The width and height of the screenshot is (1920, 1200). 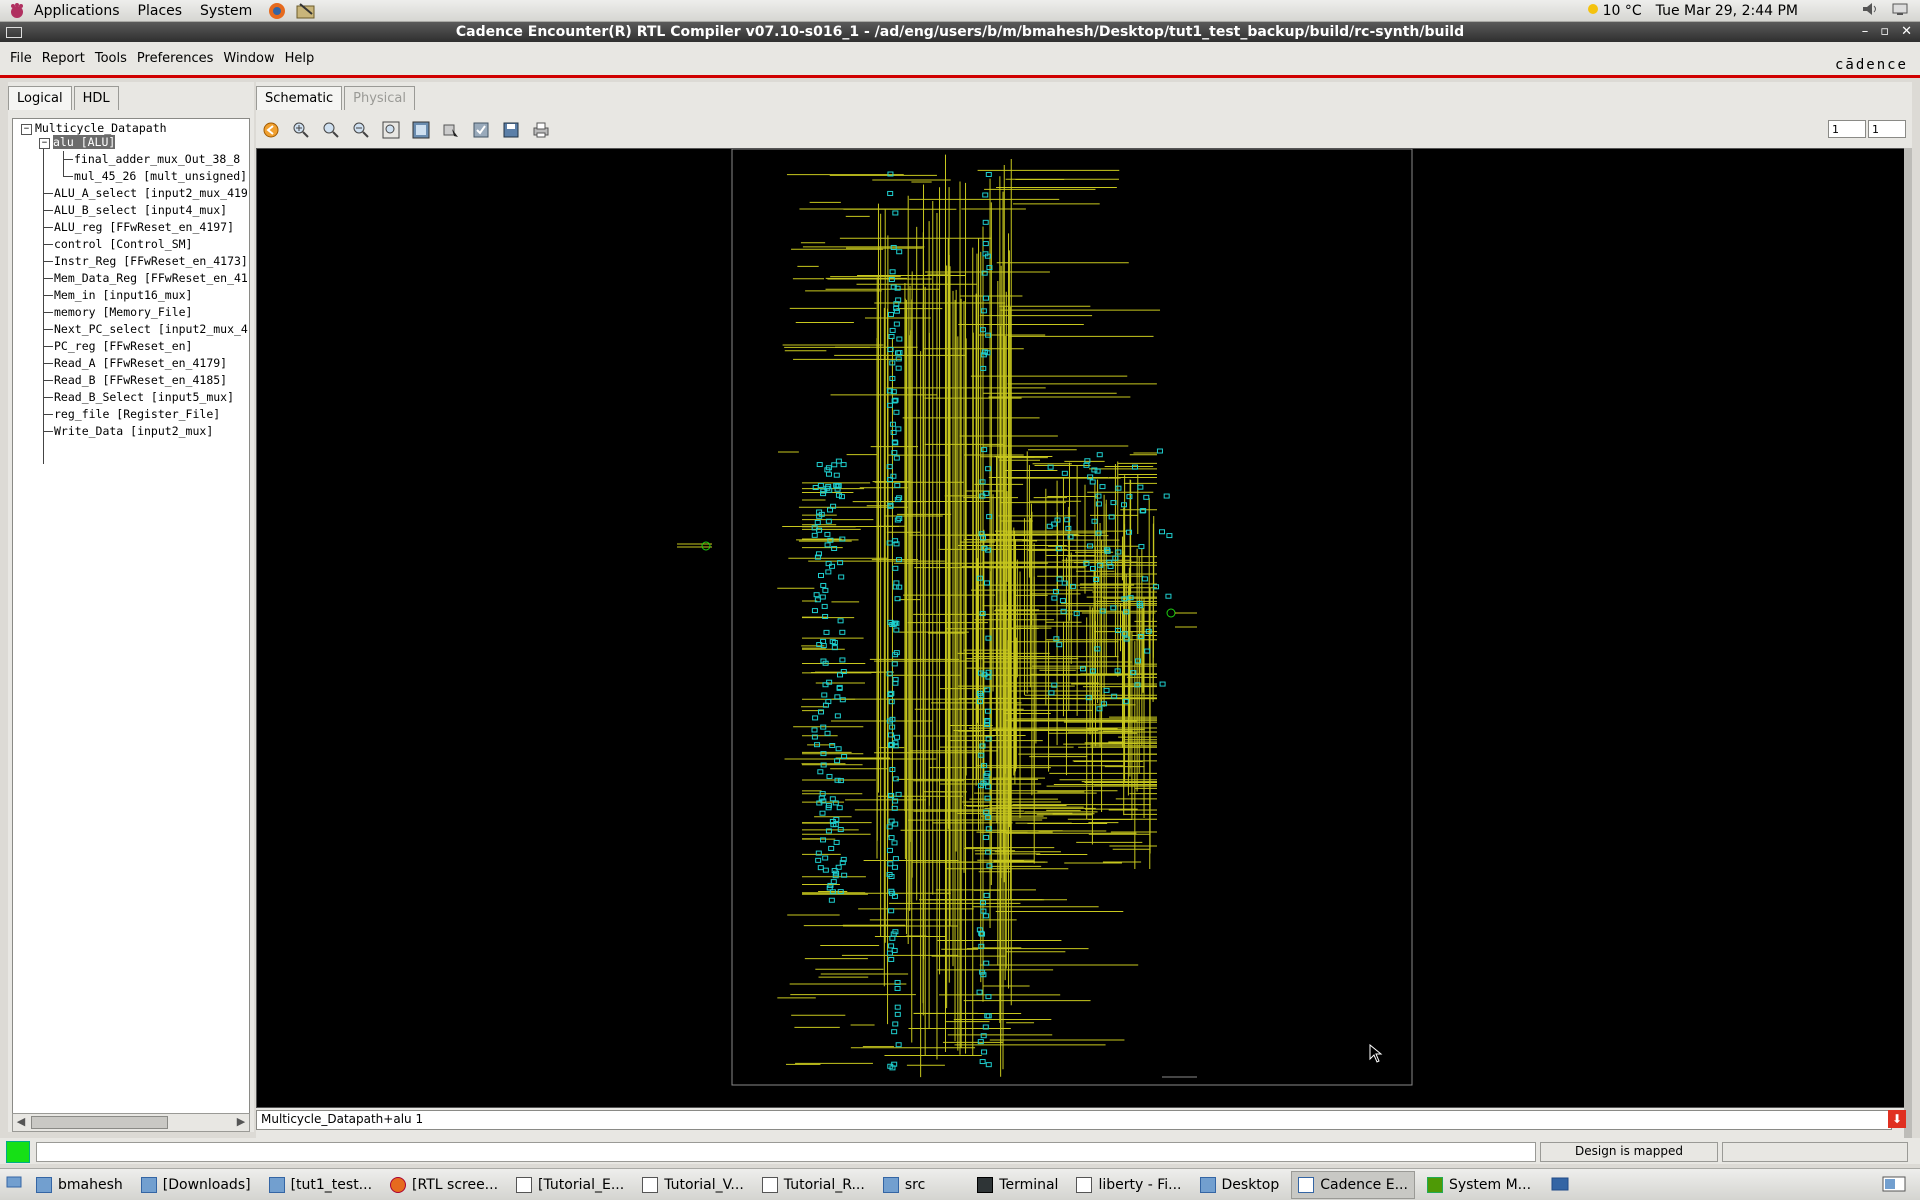 What do you see at coordinates (1894, 1185) in the screenshot?
I see `workspace-switcher-icon` at bounding box center [1894, 1185].